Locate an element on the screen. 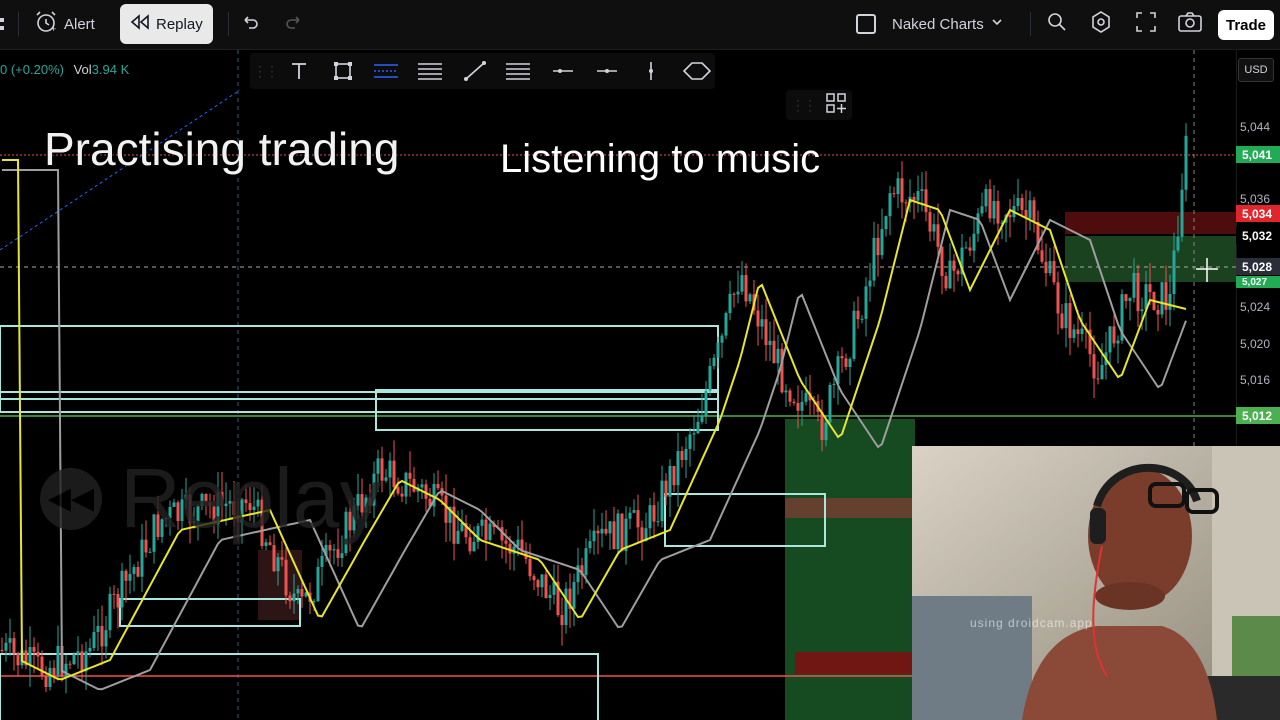 This screenshot has width=1280, height=720. symbol-info-row: 0 (+0.20%) Vol3.94 K is located at coordinates (64, 69).